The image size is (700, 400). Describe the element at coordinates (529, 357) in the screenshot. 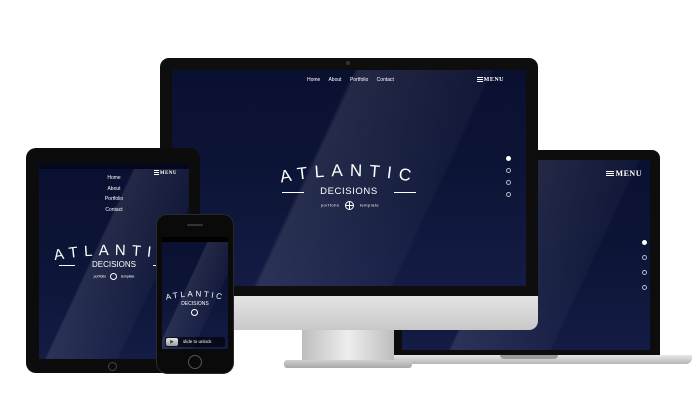

I see `laptop-notch` at that location.